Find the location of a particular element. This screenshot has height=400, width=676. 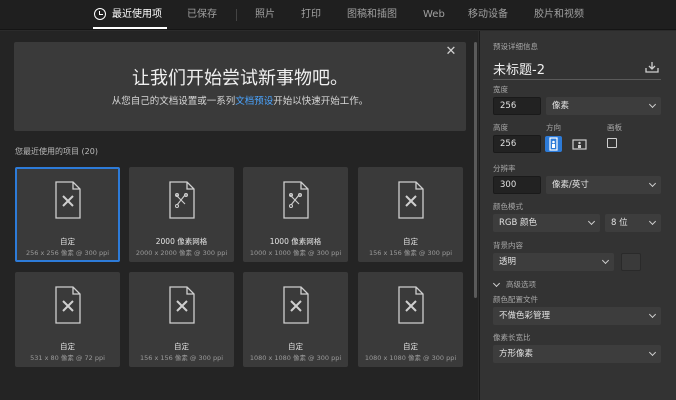

resolution-input: 300 is located at coordinates (517, 185).